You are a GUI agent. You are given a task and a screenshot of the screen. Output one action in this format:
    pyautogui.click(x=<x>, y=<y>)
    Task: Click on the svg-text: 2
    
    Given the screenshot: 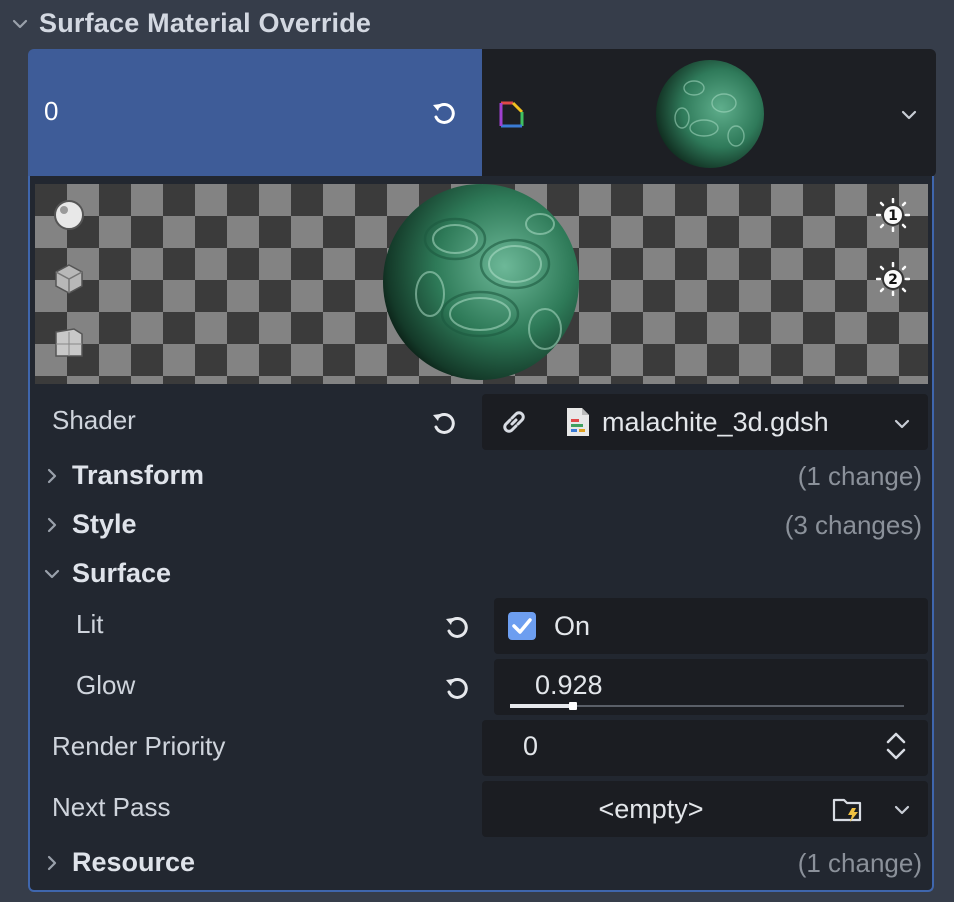 What is the action you would take?
    pyautogui.click(x=893, y=280)
    